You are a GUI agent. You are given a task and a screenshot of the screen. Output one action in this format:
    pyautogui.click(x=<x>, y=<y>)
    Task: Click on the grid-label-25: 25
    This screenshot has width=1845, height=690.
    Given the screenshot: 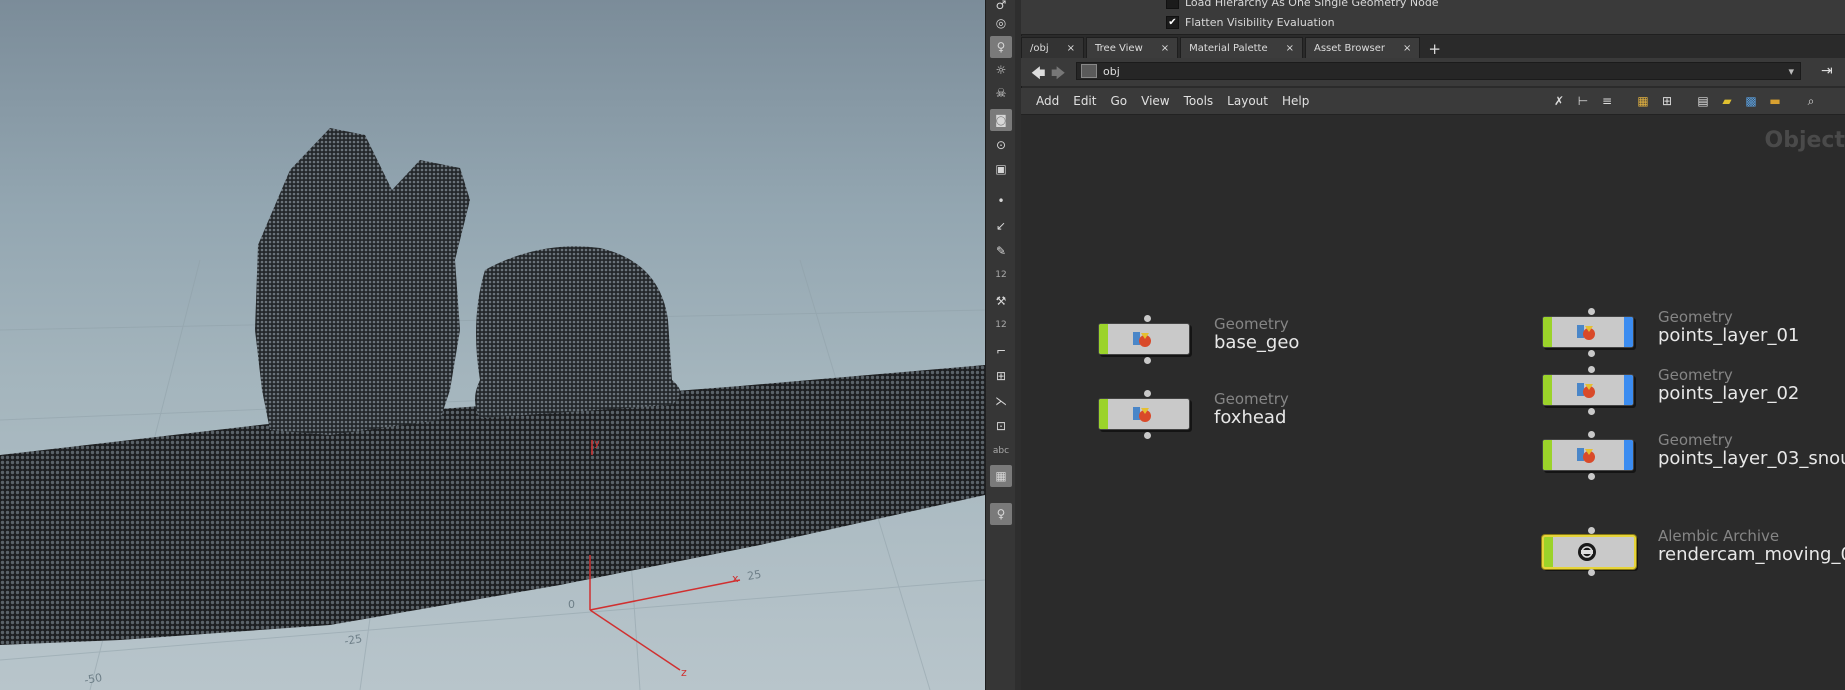 What is the action you would take?
    pyautogui.click(x=754, y=575)
    